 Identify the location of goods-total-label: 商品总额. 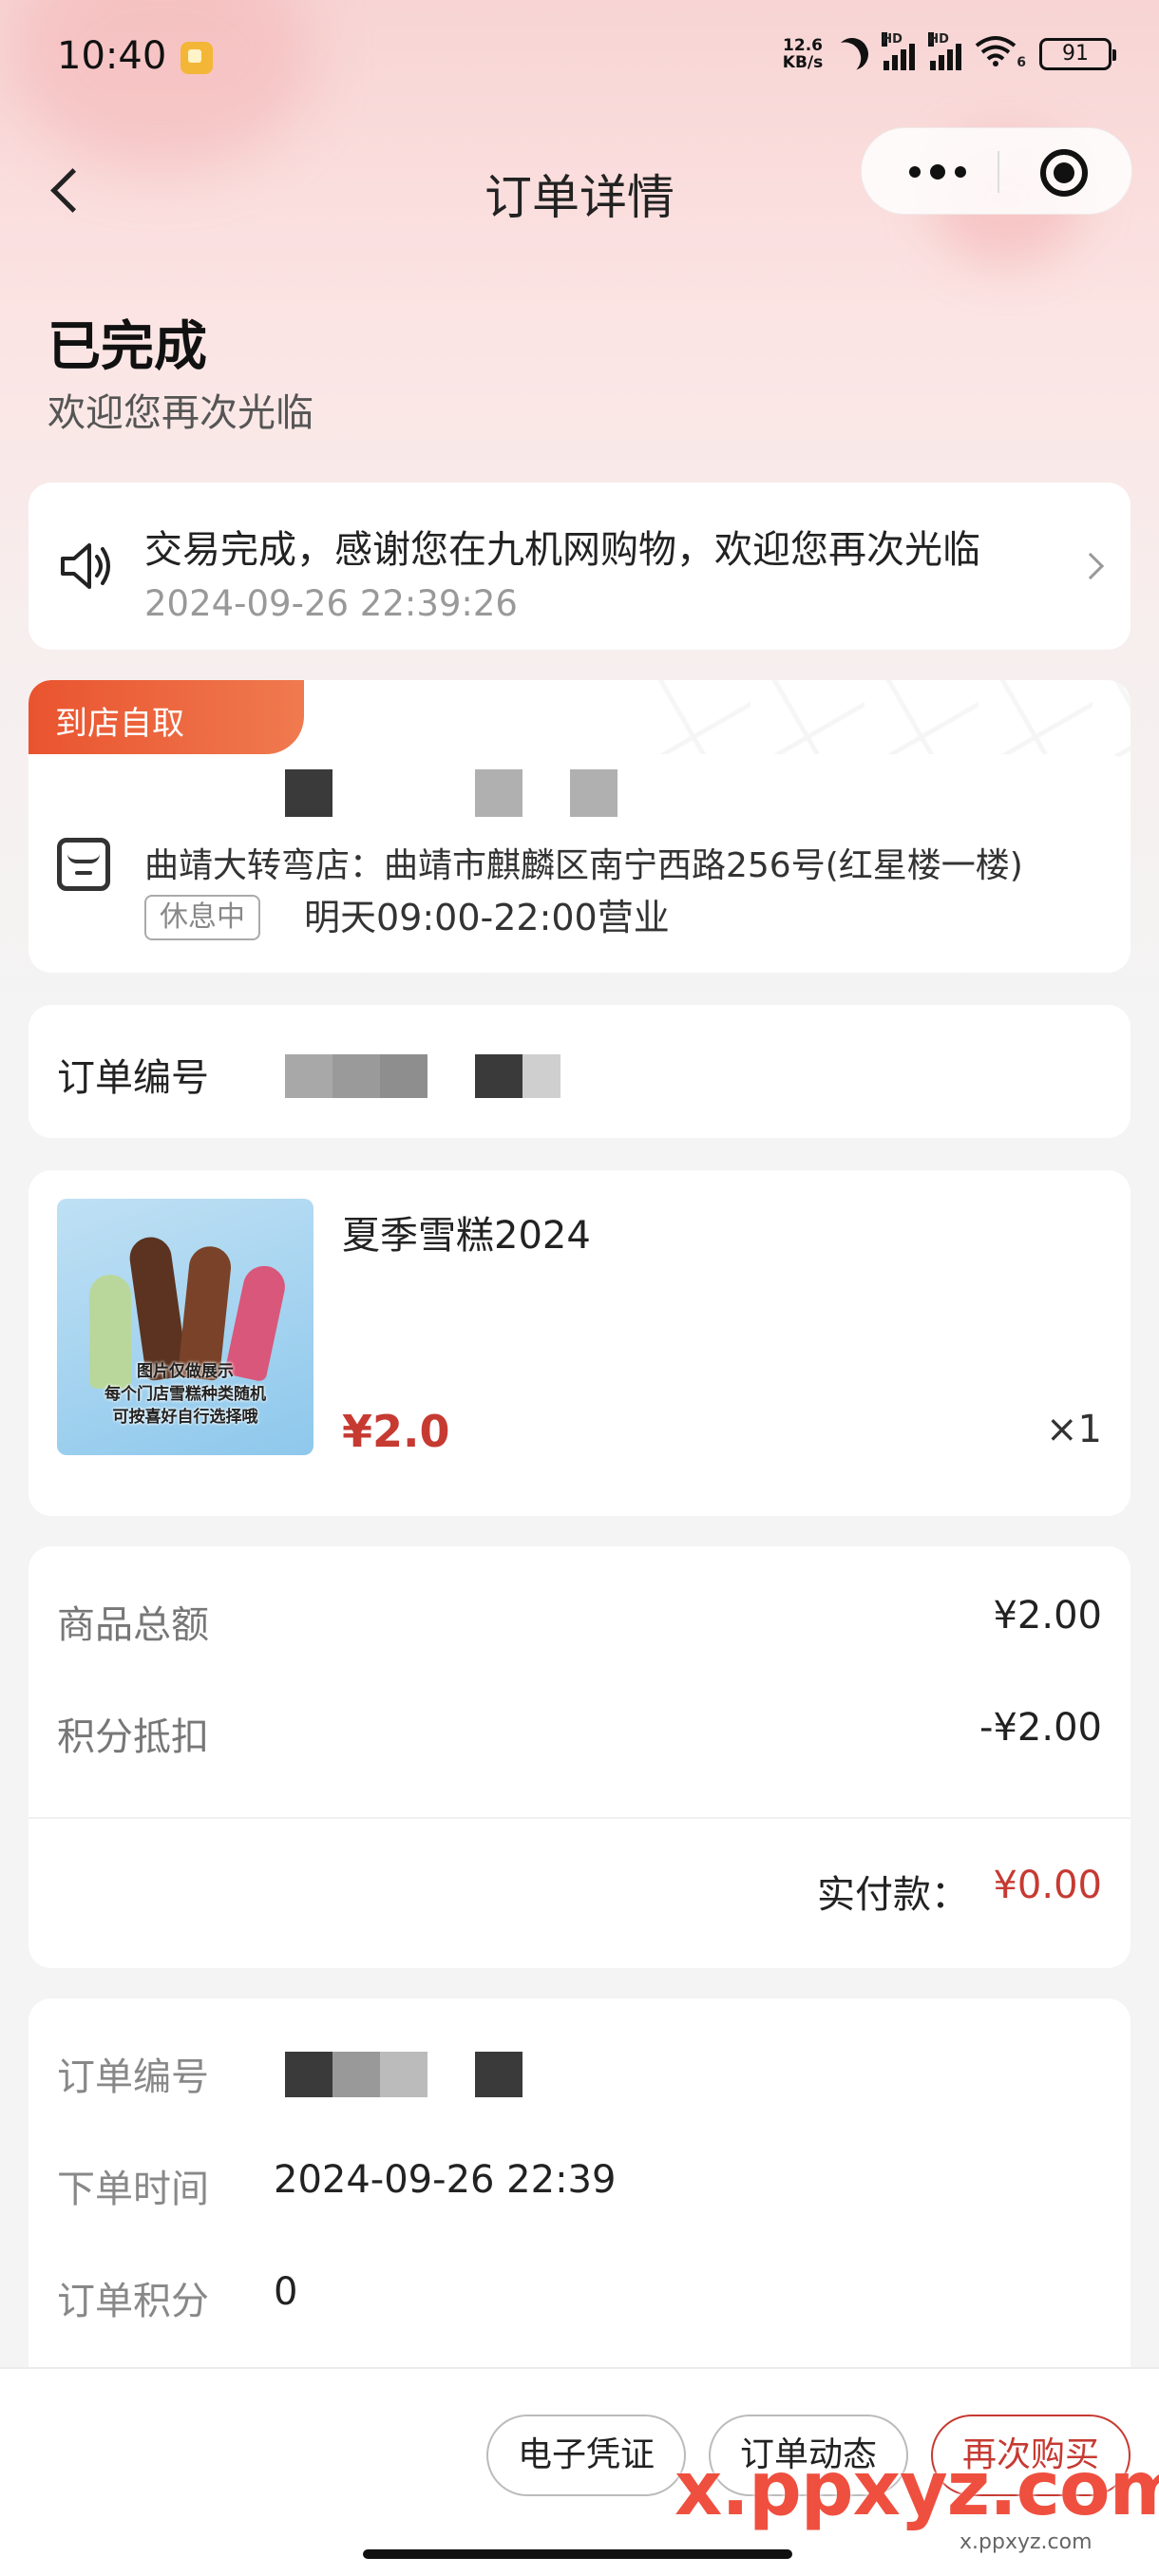
(133, 1625).